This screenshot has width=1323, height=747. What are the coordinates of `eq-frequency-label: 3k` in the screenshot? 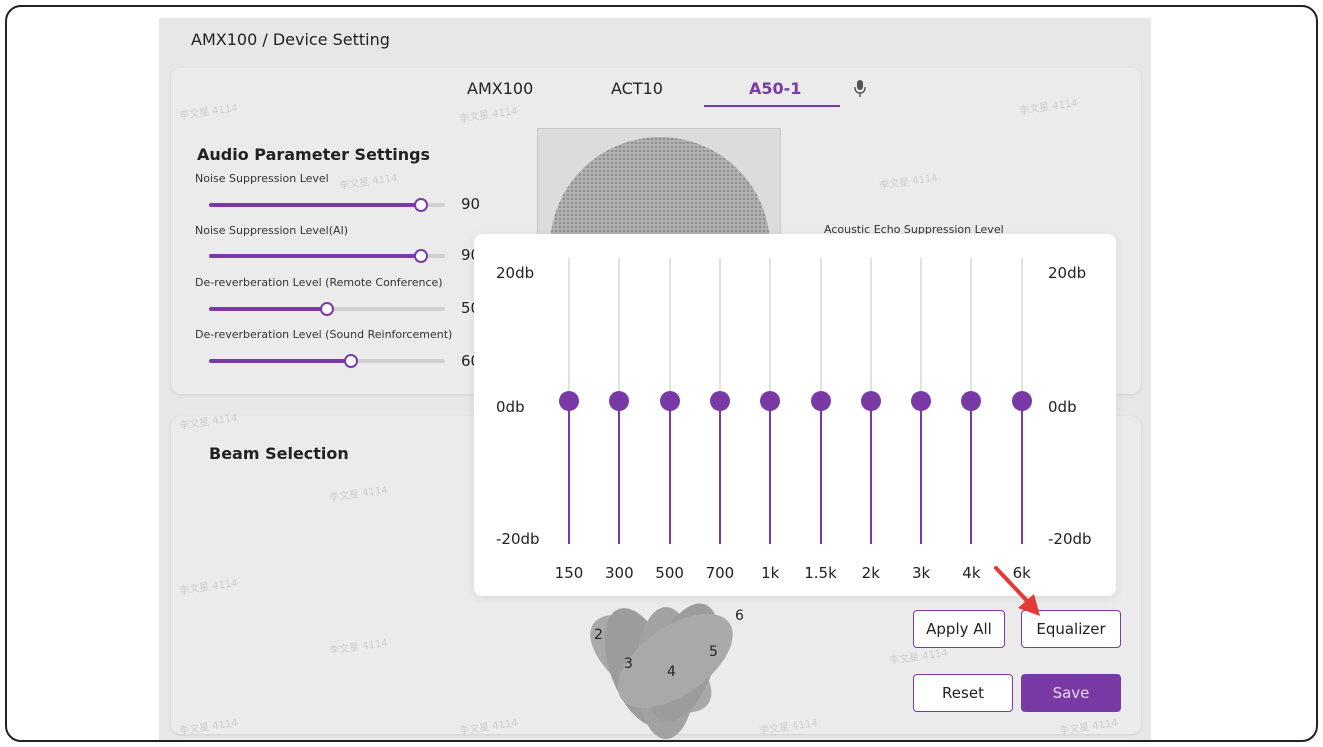 It's located at (921, 573).